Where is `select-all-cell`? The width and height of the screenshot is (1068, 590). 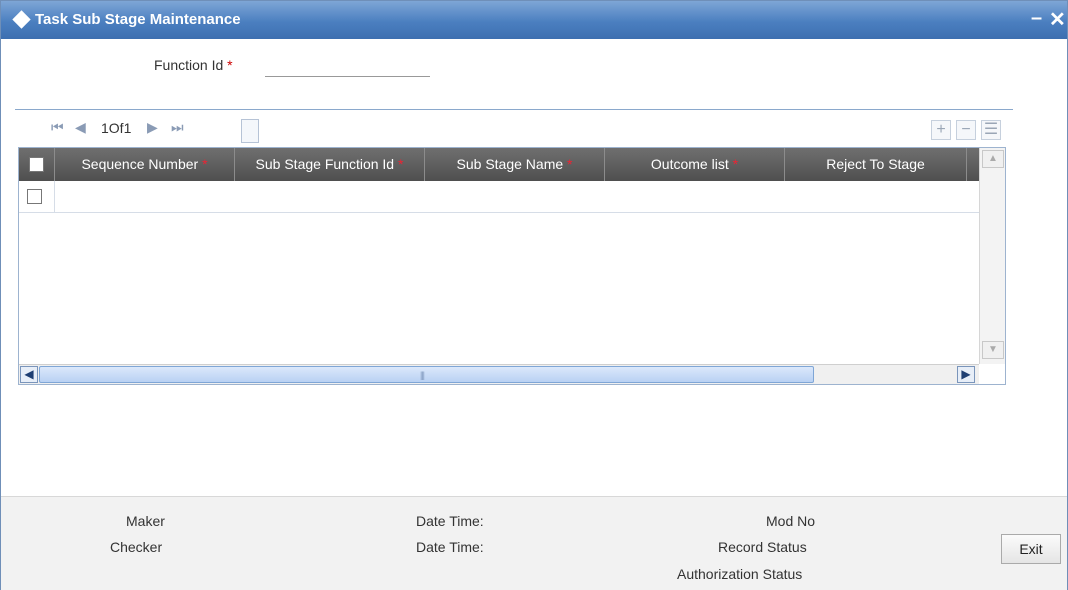
select-all-cell is located at coordinates (37, 164).